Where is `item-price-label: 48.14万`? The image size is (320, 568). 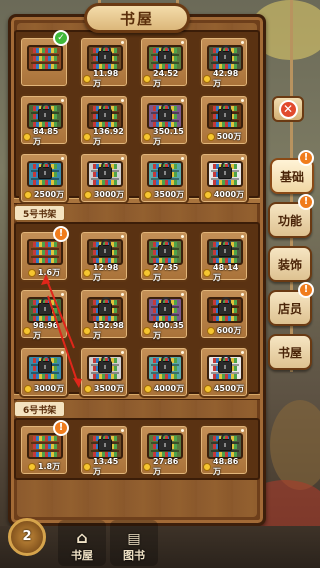
item-price-label: 48.14万 is located at coordinates (226, 272).